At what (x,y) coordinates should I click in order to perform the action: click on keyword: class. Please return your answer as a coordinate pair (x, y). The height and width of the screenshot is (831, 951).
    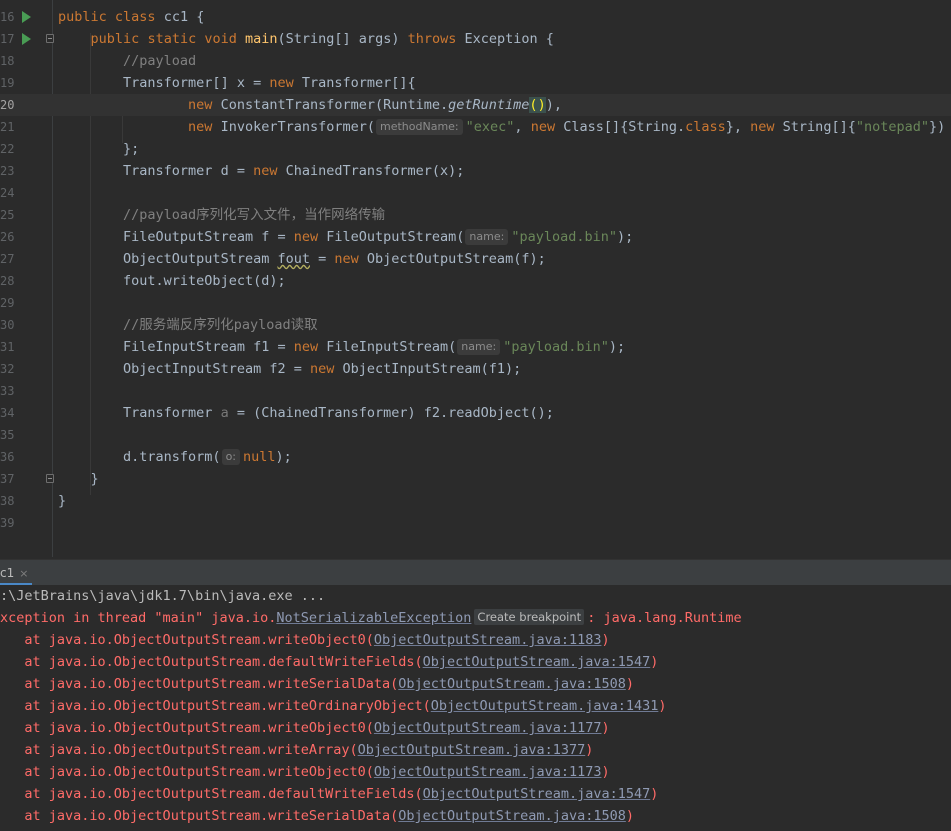
    Looking at the image, I should click on (705, 127).